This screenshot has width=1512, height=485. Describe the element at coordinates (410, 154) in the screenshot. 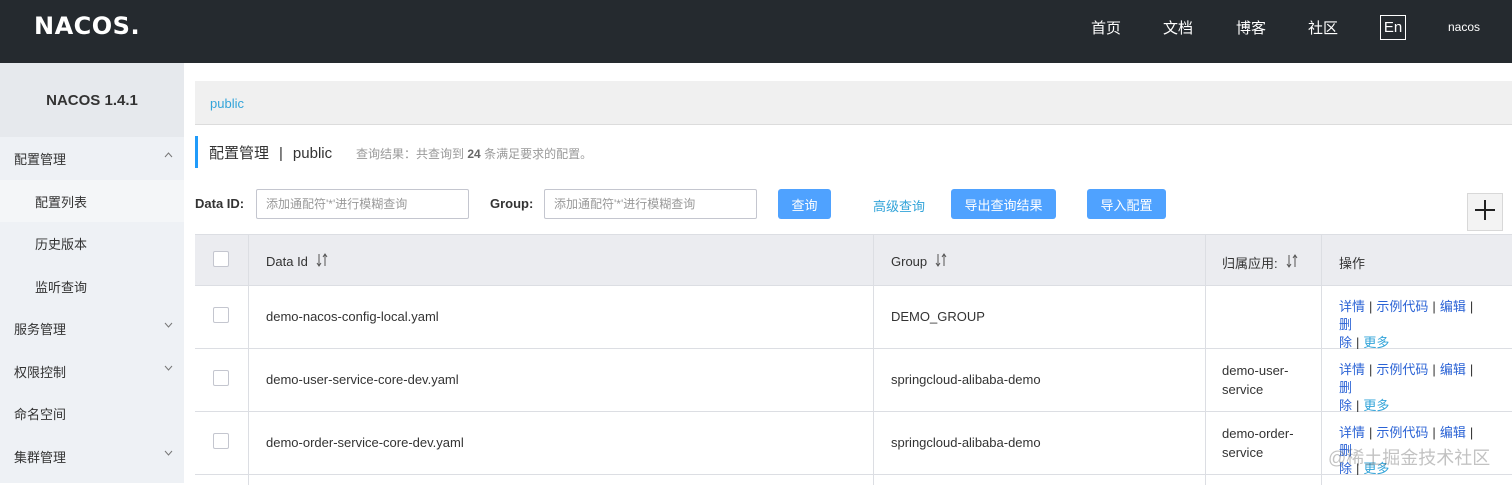

I see `query-result-prefix: 查询结果：共查询到` at that location.